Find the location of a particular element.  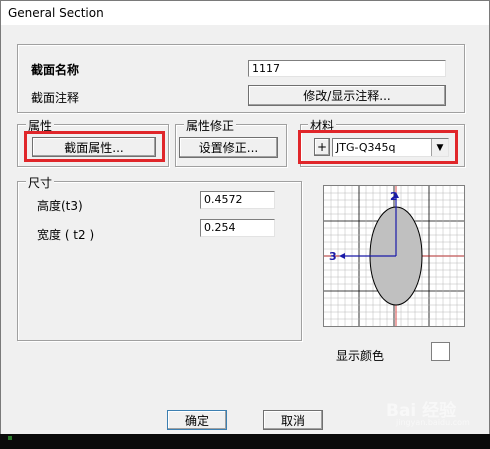

section-note-label: 截面注释 is located at coordinates (55, 98).